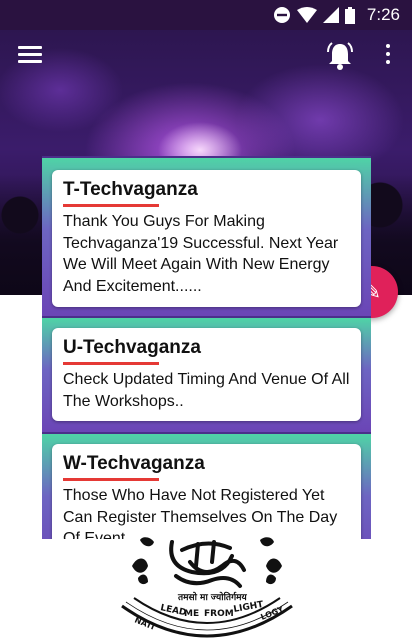  I want to click on svg-text: तमसो मा ज्योतिर्गमय, so click(212, 597).